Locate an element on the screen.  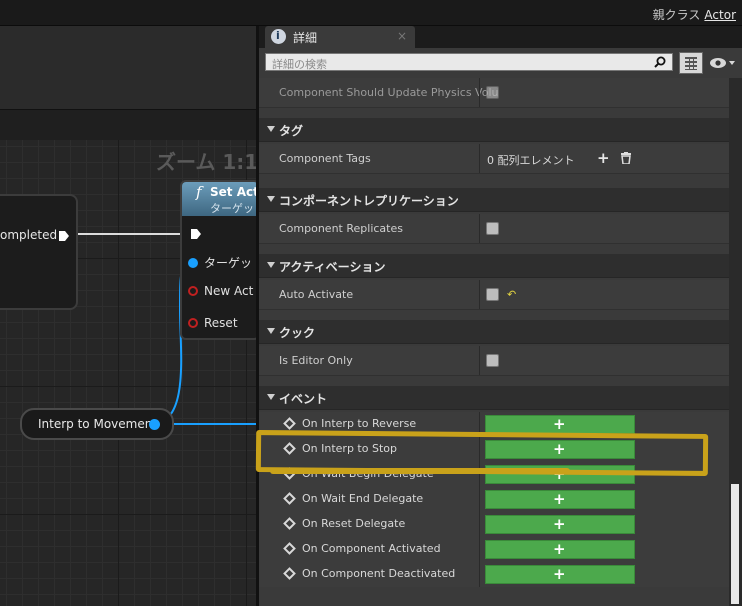
add-element-icon: + is located at coordinates (603, 158).